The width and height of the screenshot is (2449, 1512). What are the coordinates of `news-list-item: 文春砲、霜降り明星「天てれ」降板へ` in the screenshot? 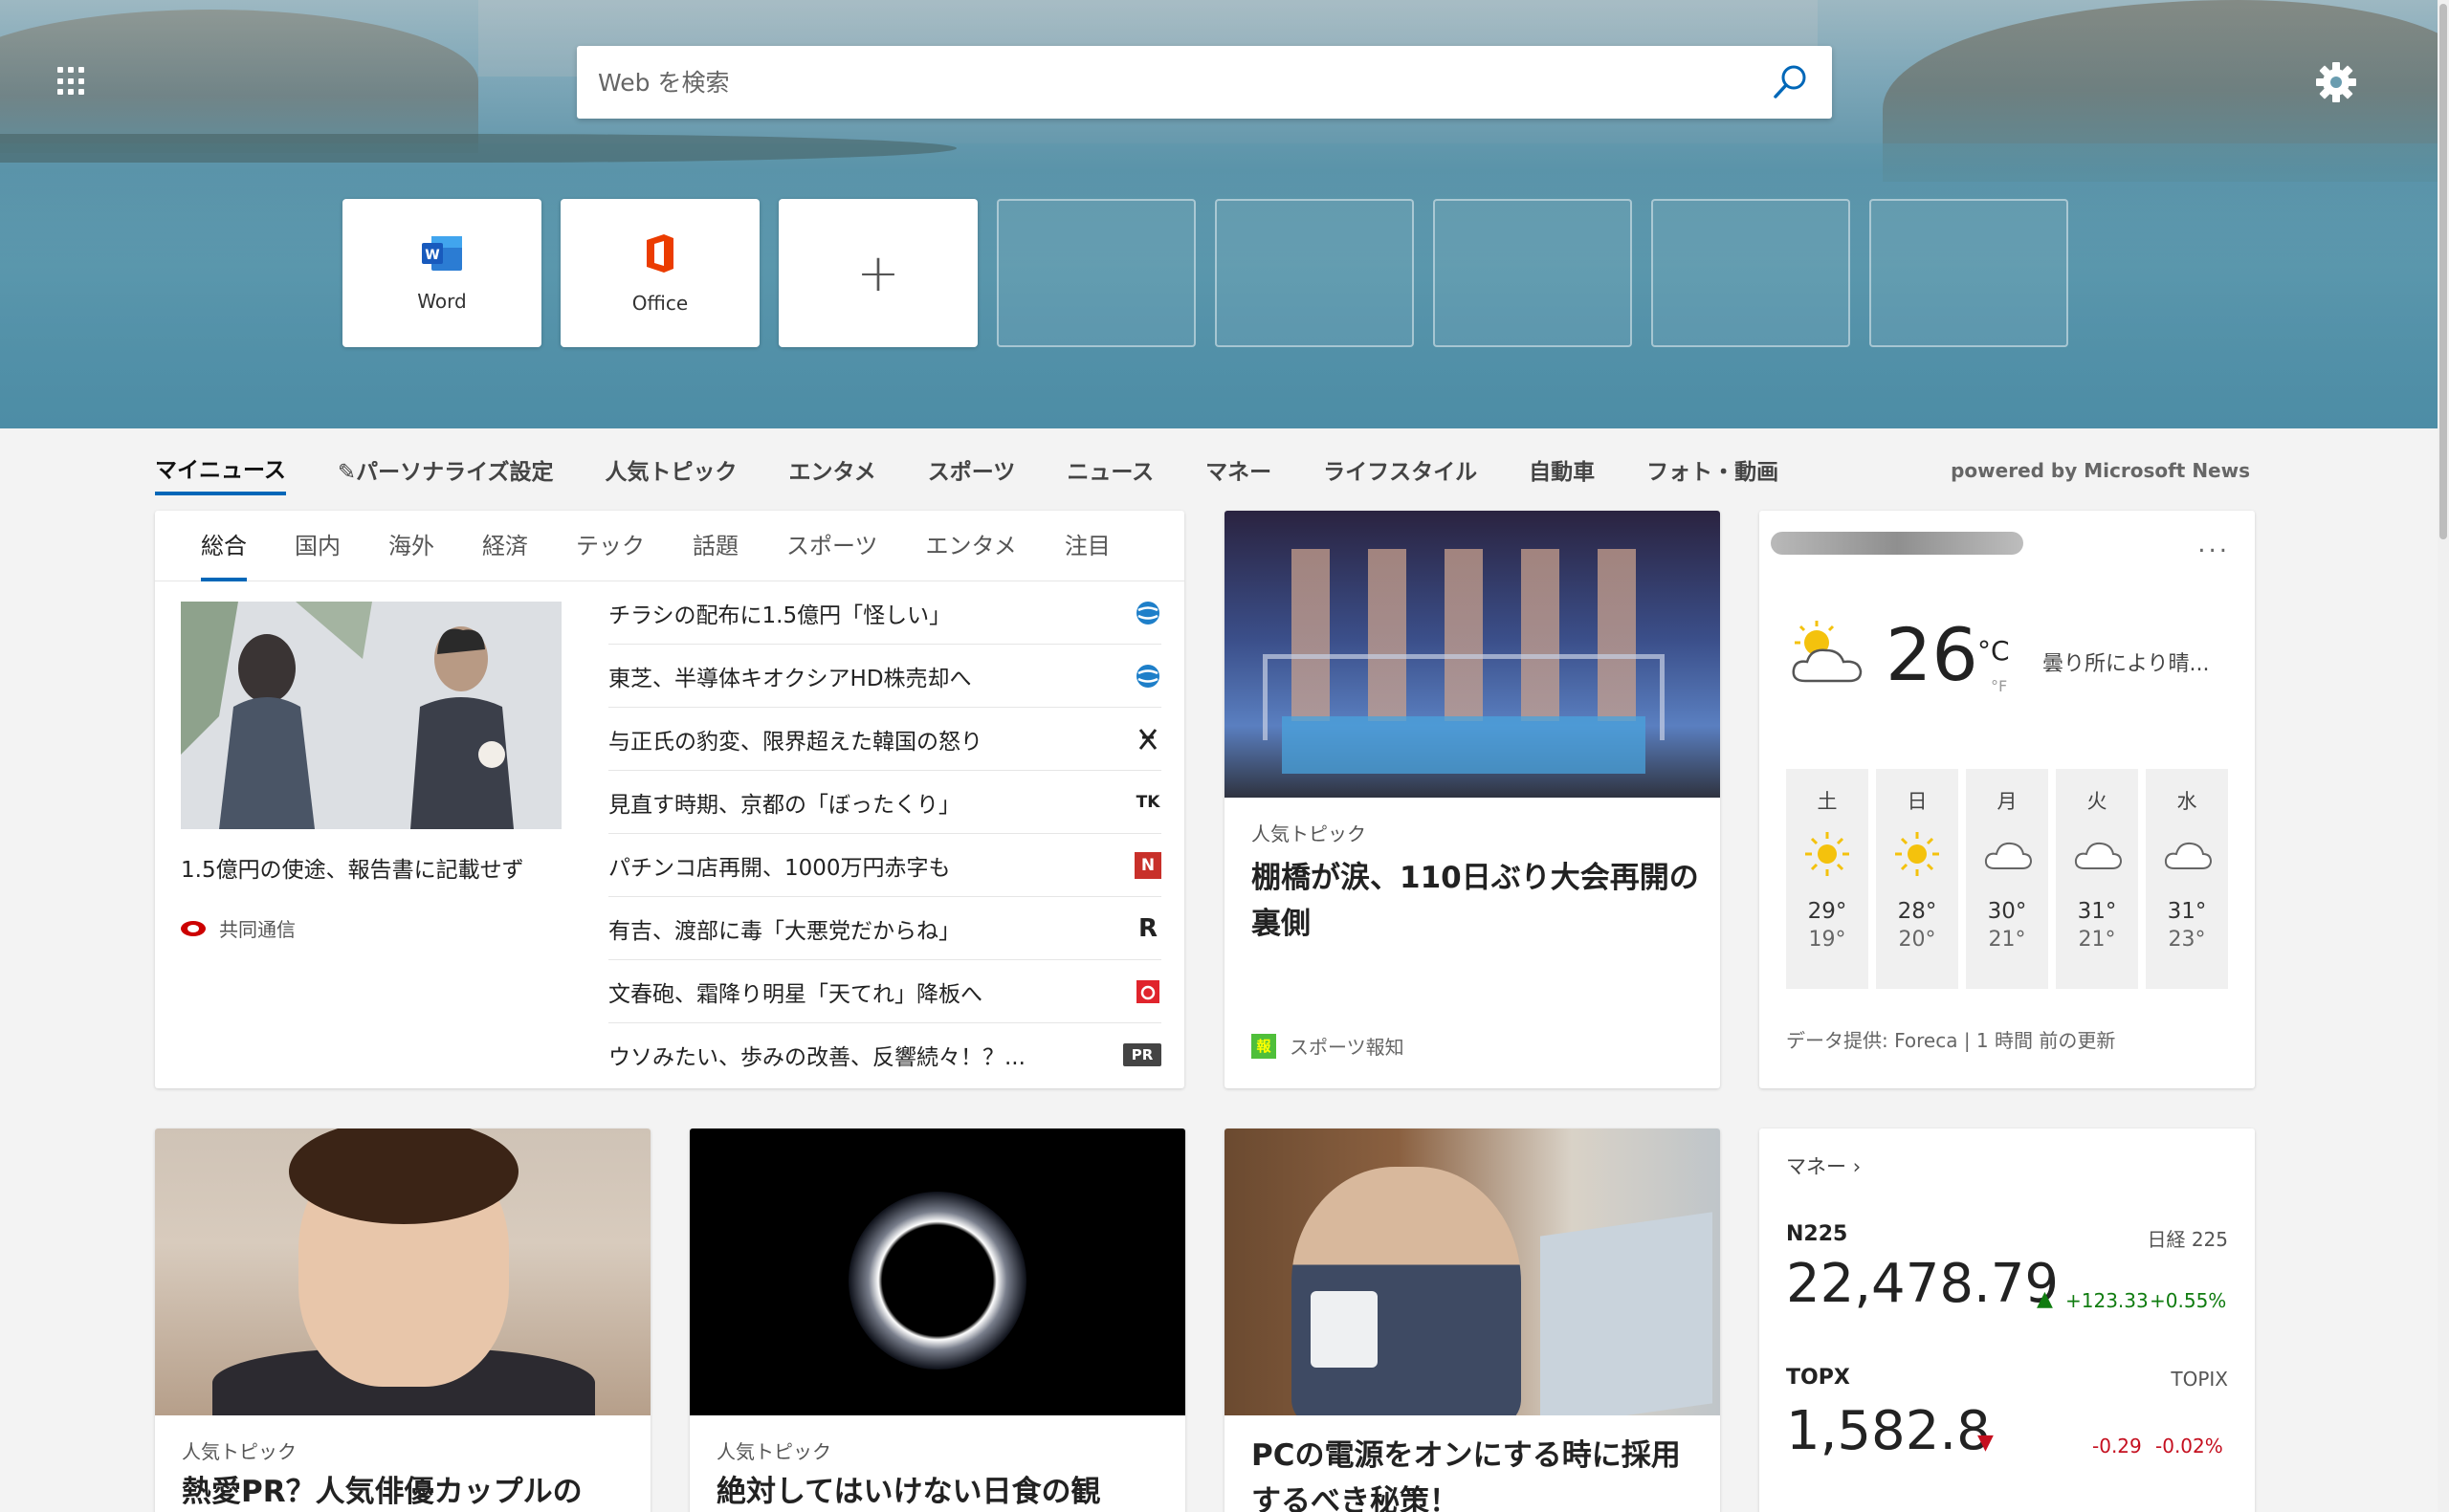 It's located at (885, 991).